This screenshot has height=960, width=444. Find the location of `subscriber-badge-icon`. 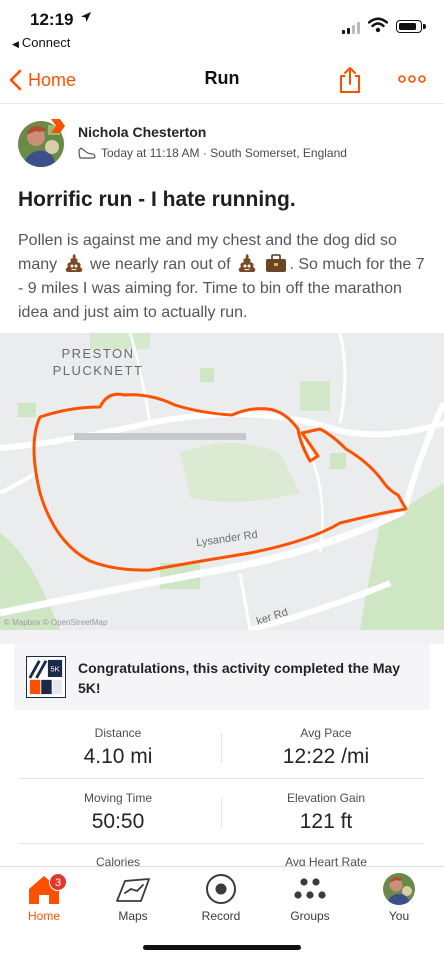

subscriber-badge-icon is located at coordinates (58, 126).